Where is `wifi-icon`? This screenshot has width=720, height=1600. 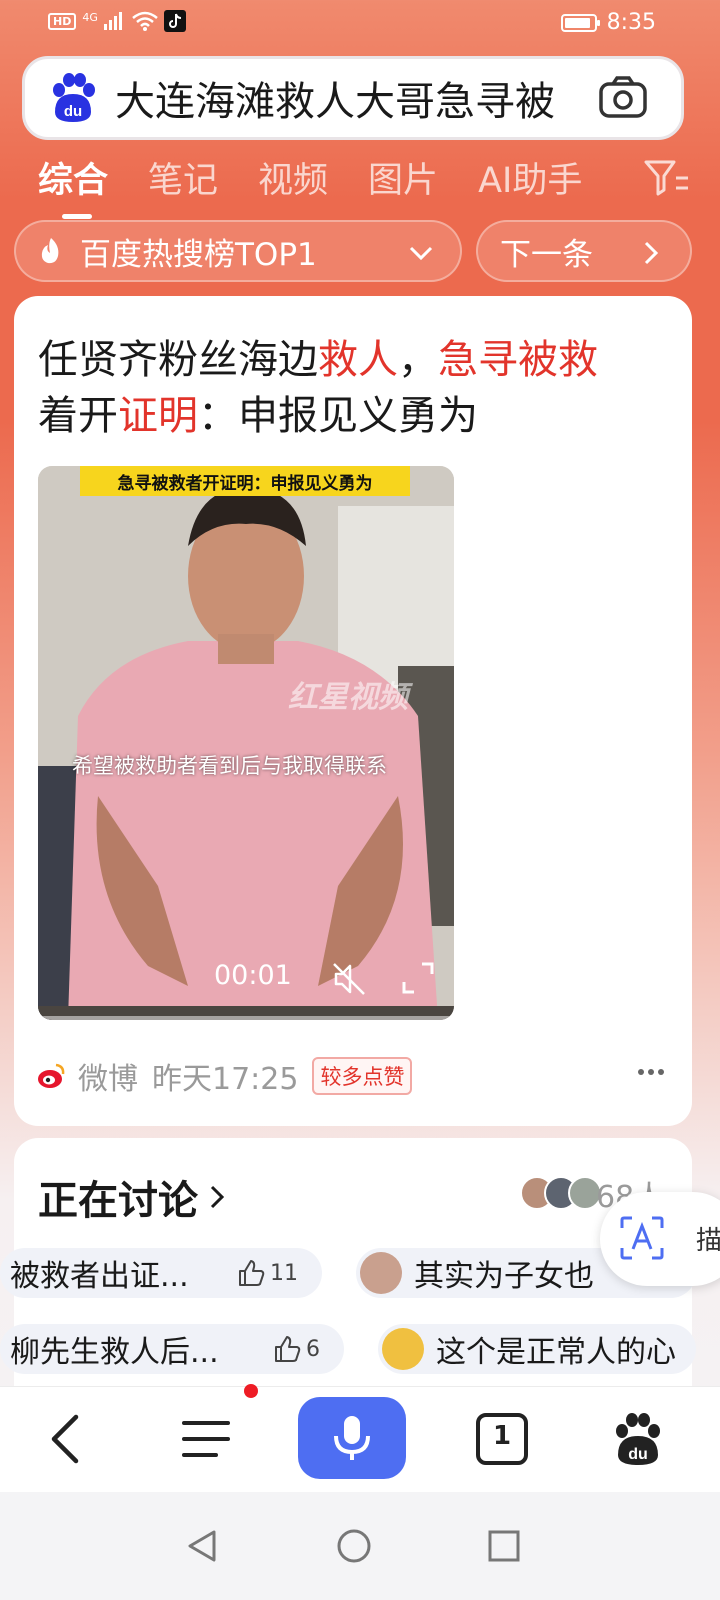
wifi-icon is located at coordinates (145, 21).